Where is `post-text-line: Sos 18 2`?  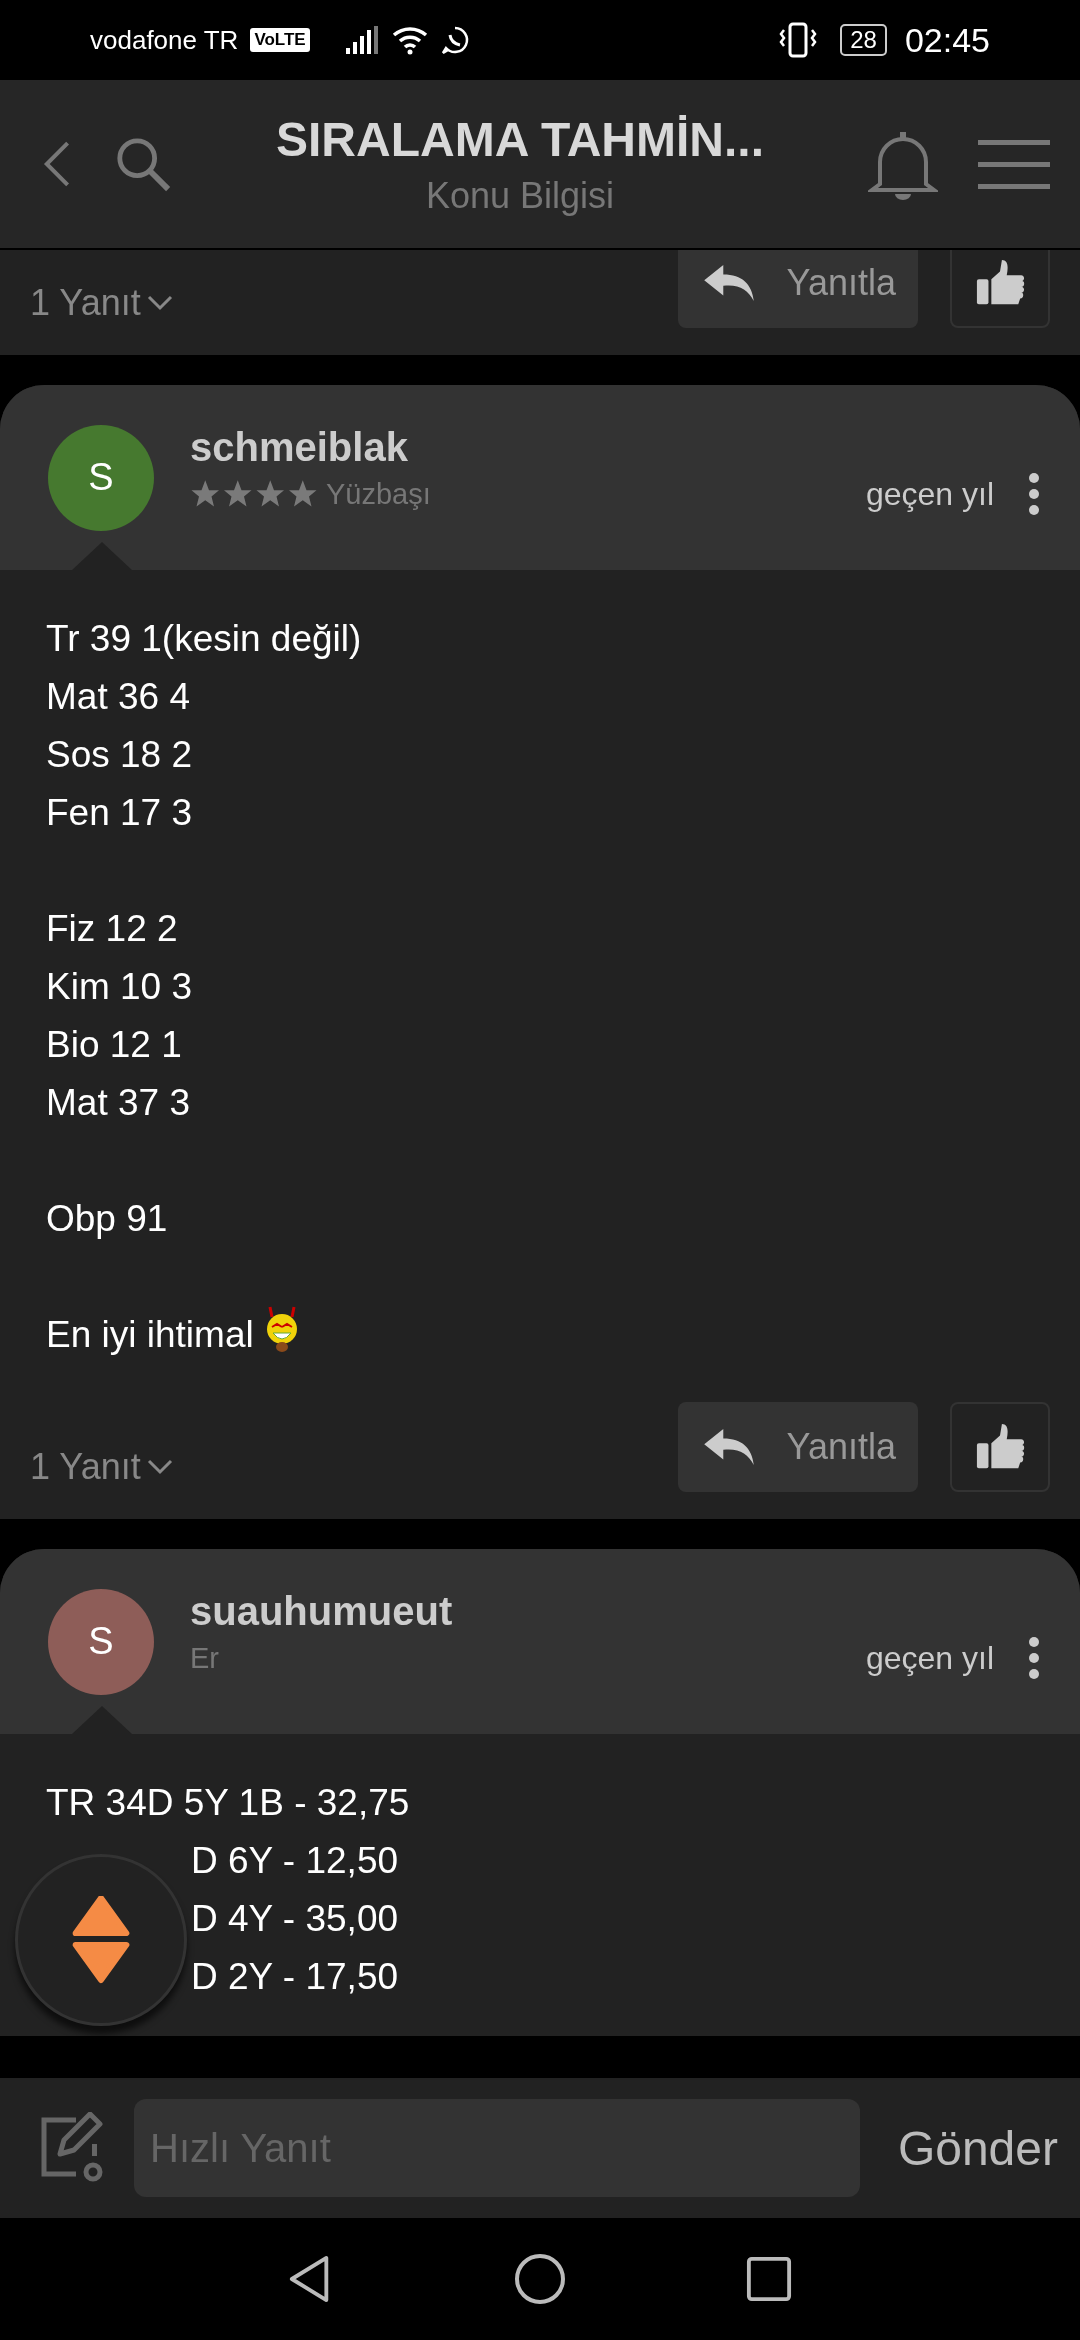 post-text-line: Sos 18 2 is located at coordinates (119, 755).